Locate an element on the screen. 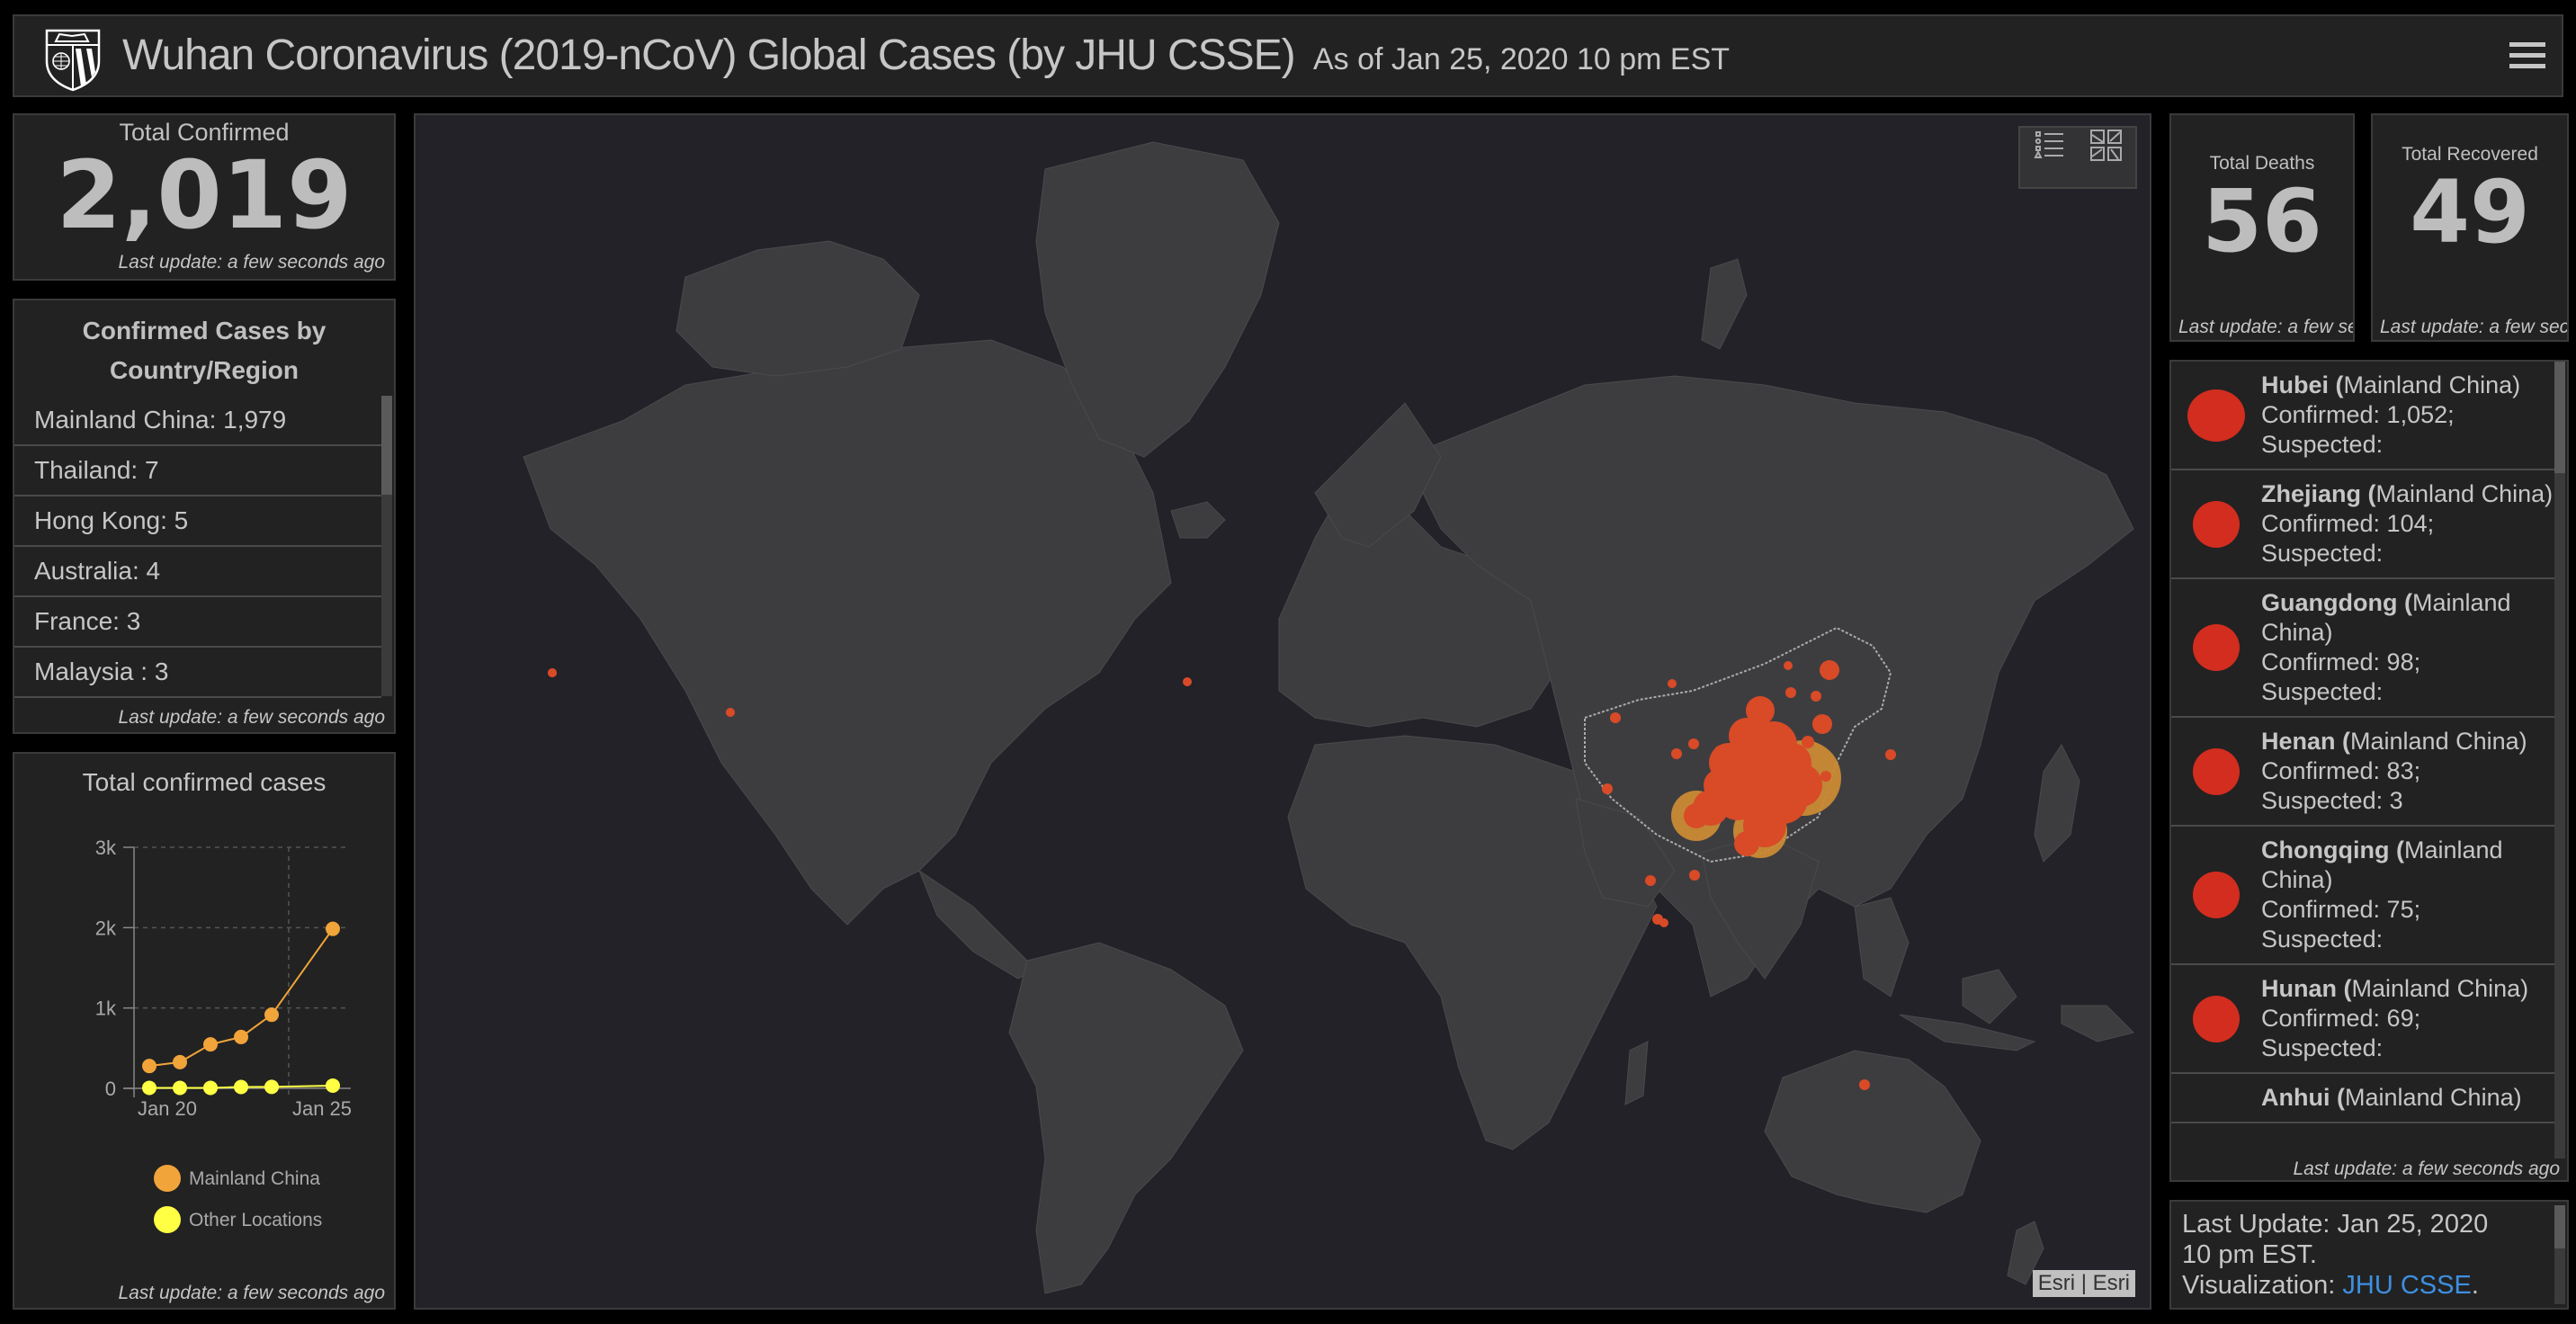 The width and height of the screenshot is (2576, 1324). province-suspected: Suspected: is located at coordinates (2322, 445).